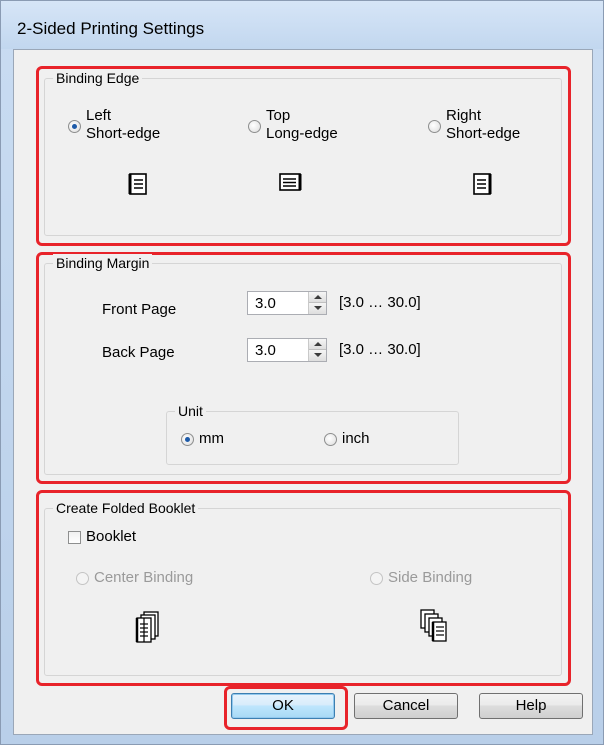 The height and width of the screenshot is (745, 604). What do you see at coordinates (376, 578) in the screenshot?
I see `side-binding-radio` at bounding box center [376, 578].